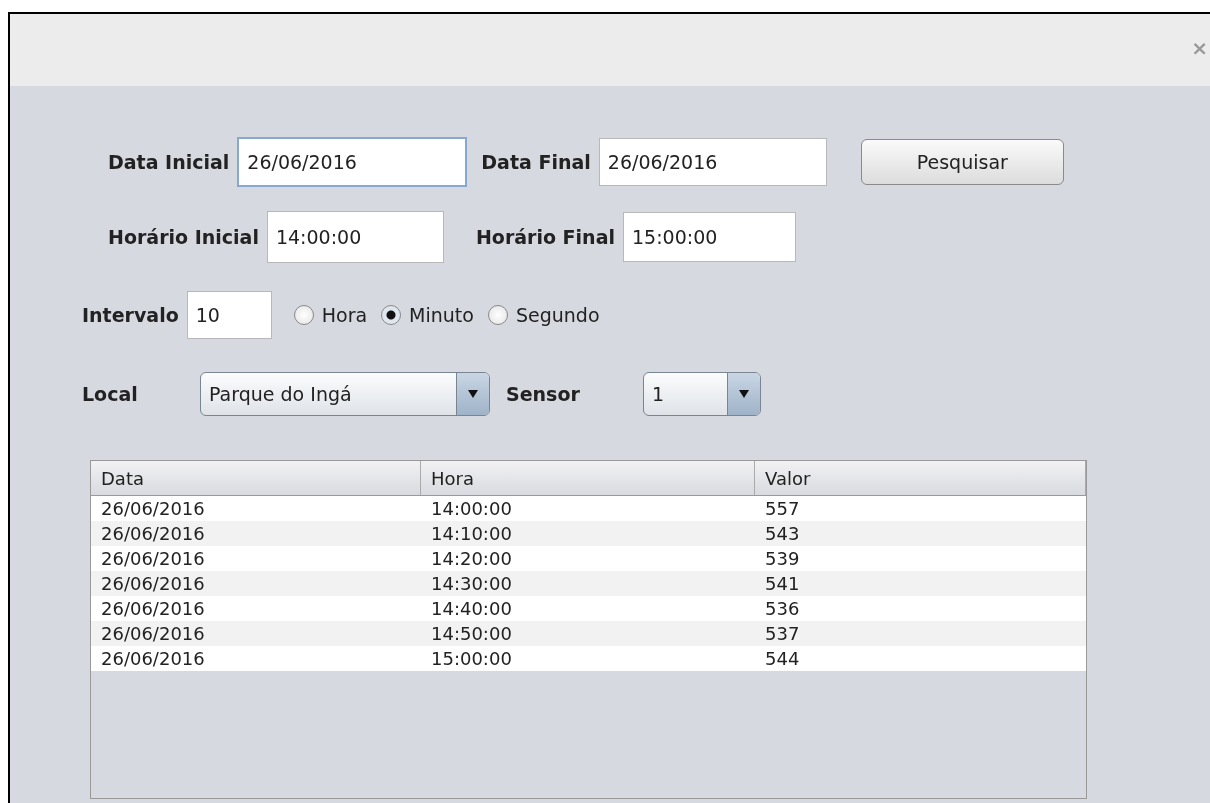 This screenshot has width=1210, height=803. What do you see at coordinates (256, 478) in the screenshot?
I see `column-header: Data` at bounding box center [256, 478].